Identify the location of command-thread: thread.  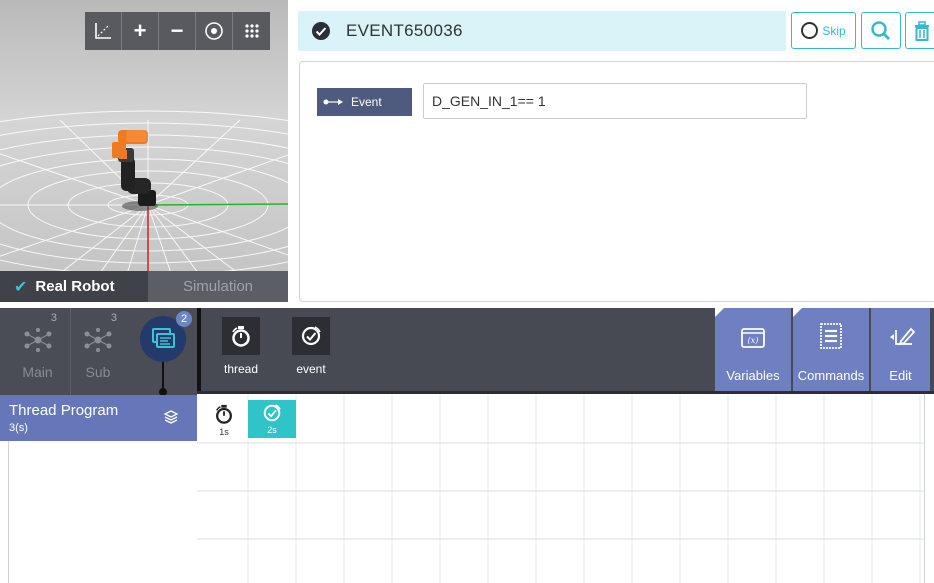
(241, 346).